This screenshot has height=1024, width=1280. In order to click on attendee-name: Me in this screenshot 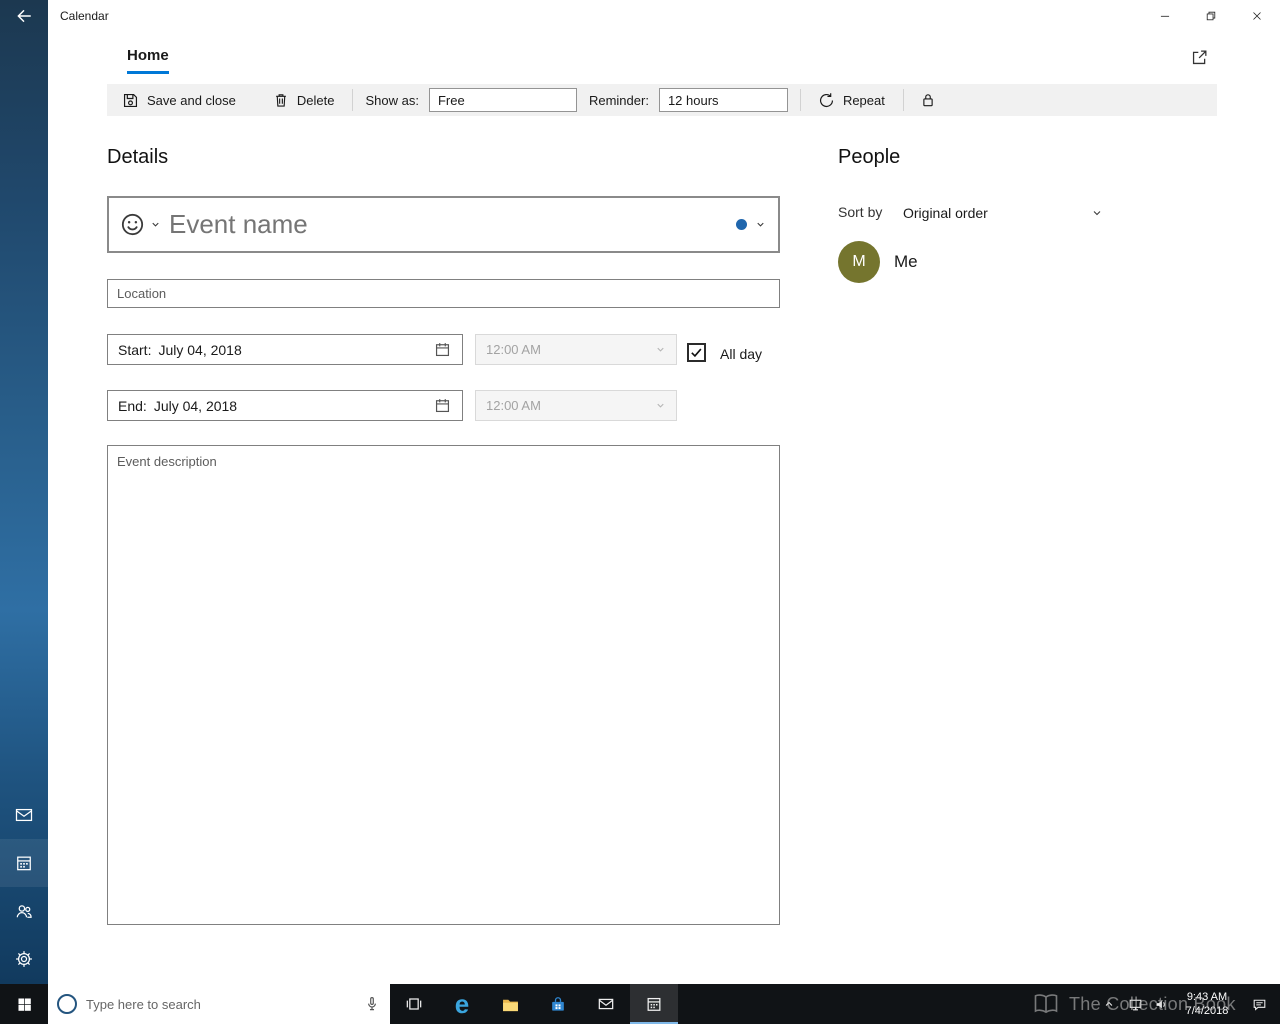, I will do `click(906, 261)`.